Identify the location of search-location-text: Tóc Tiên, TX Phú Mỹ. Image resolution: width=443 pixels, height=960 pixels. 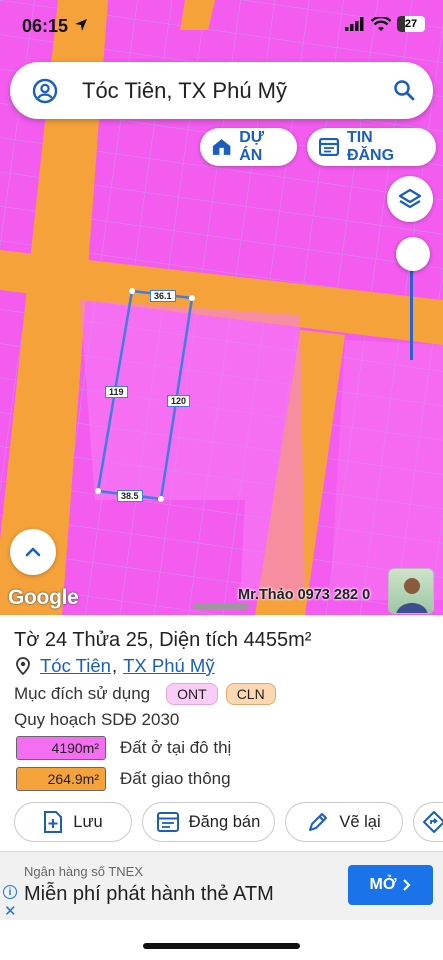
(184, 91).